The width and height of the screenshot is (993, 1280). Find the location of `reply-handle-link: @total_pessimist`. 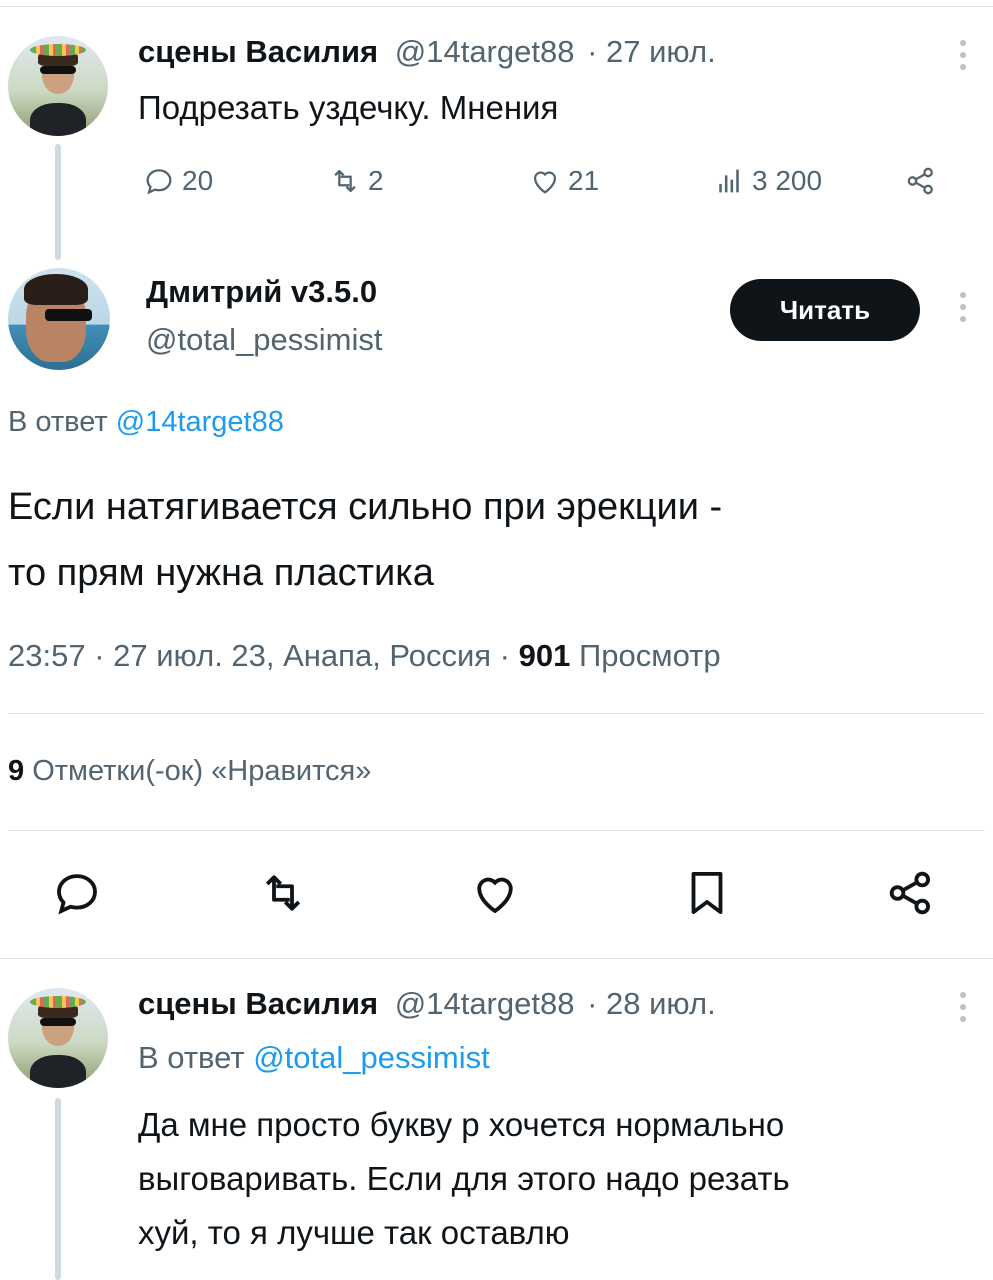

reply-handle-link: @total_pessimist is located at coordinates (371, 1057).